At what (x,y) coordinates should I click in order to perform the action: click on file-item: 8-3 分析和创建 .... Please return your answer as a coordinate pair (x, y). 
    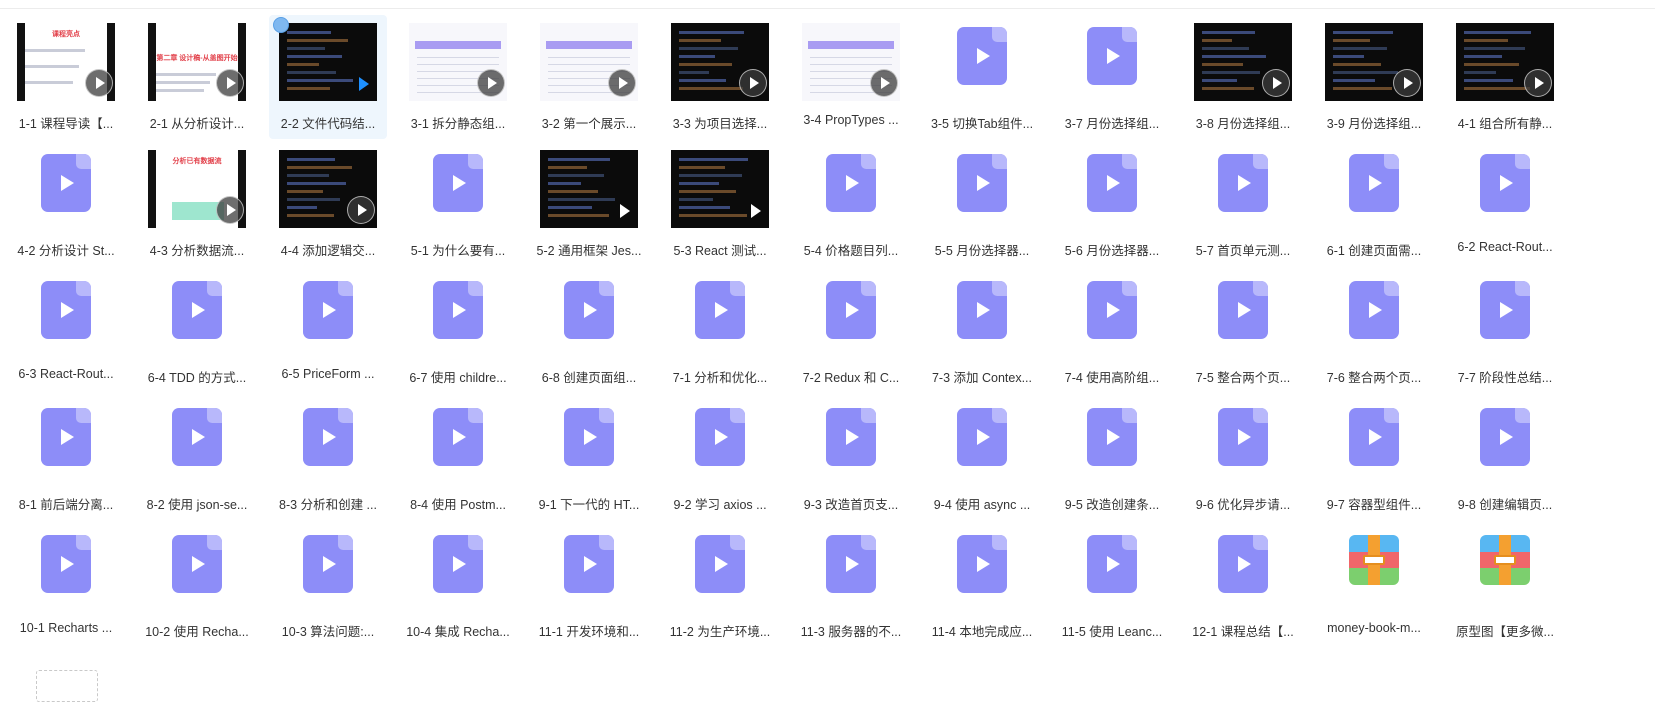
    Looking at the image, I should click on (328, 458).